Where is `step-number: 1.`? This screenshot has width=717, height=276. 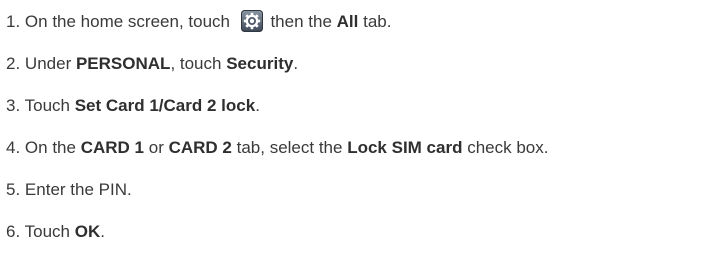
step-number: 1. is located at coordinates (13, 21).